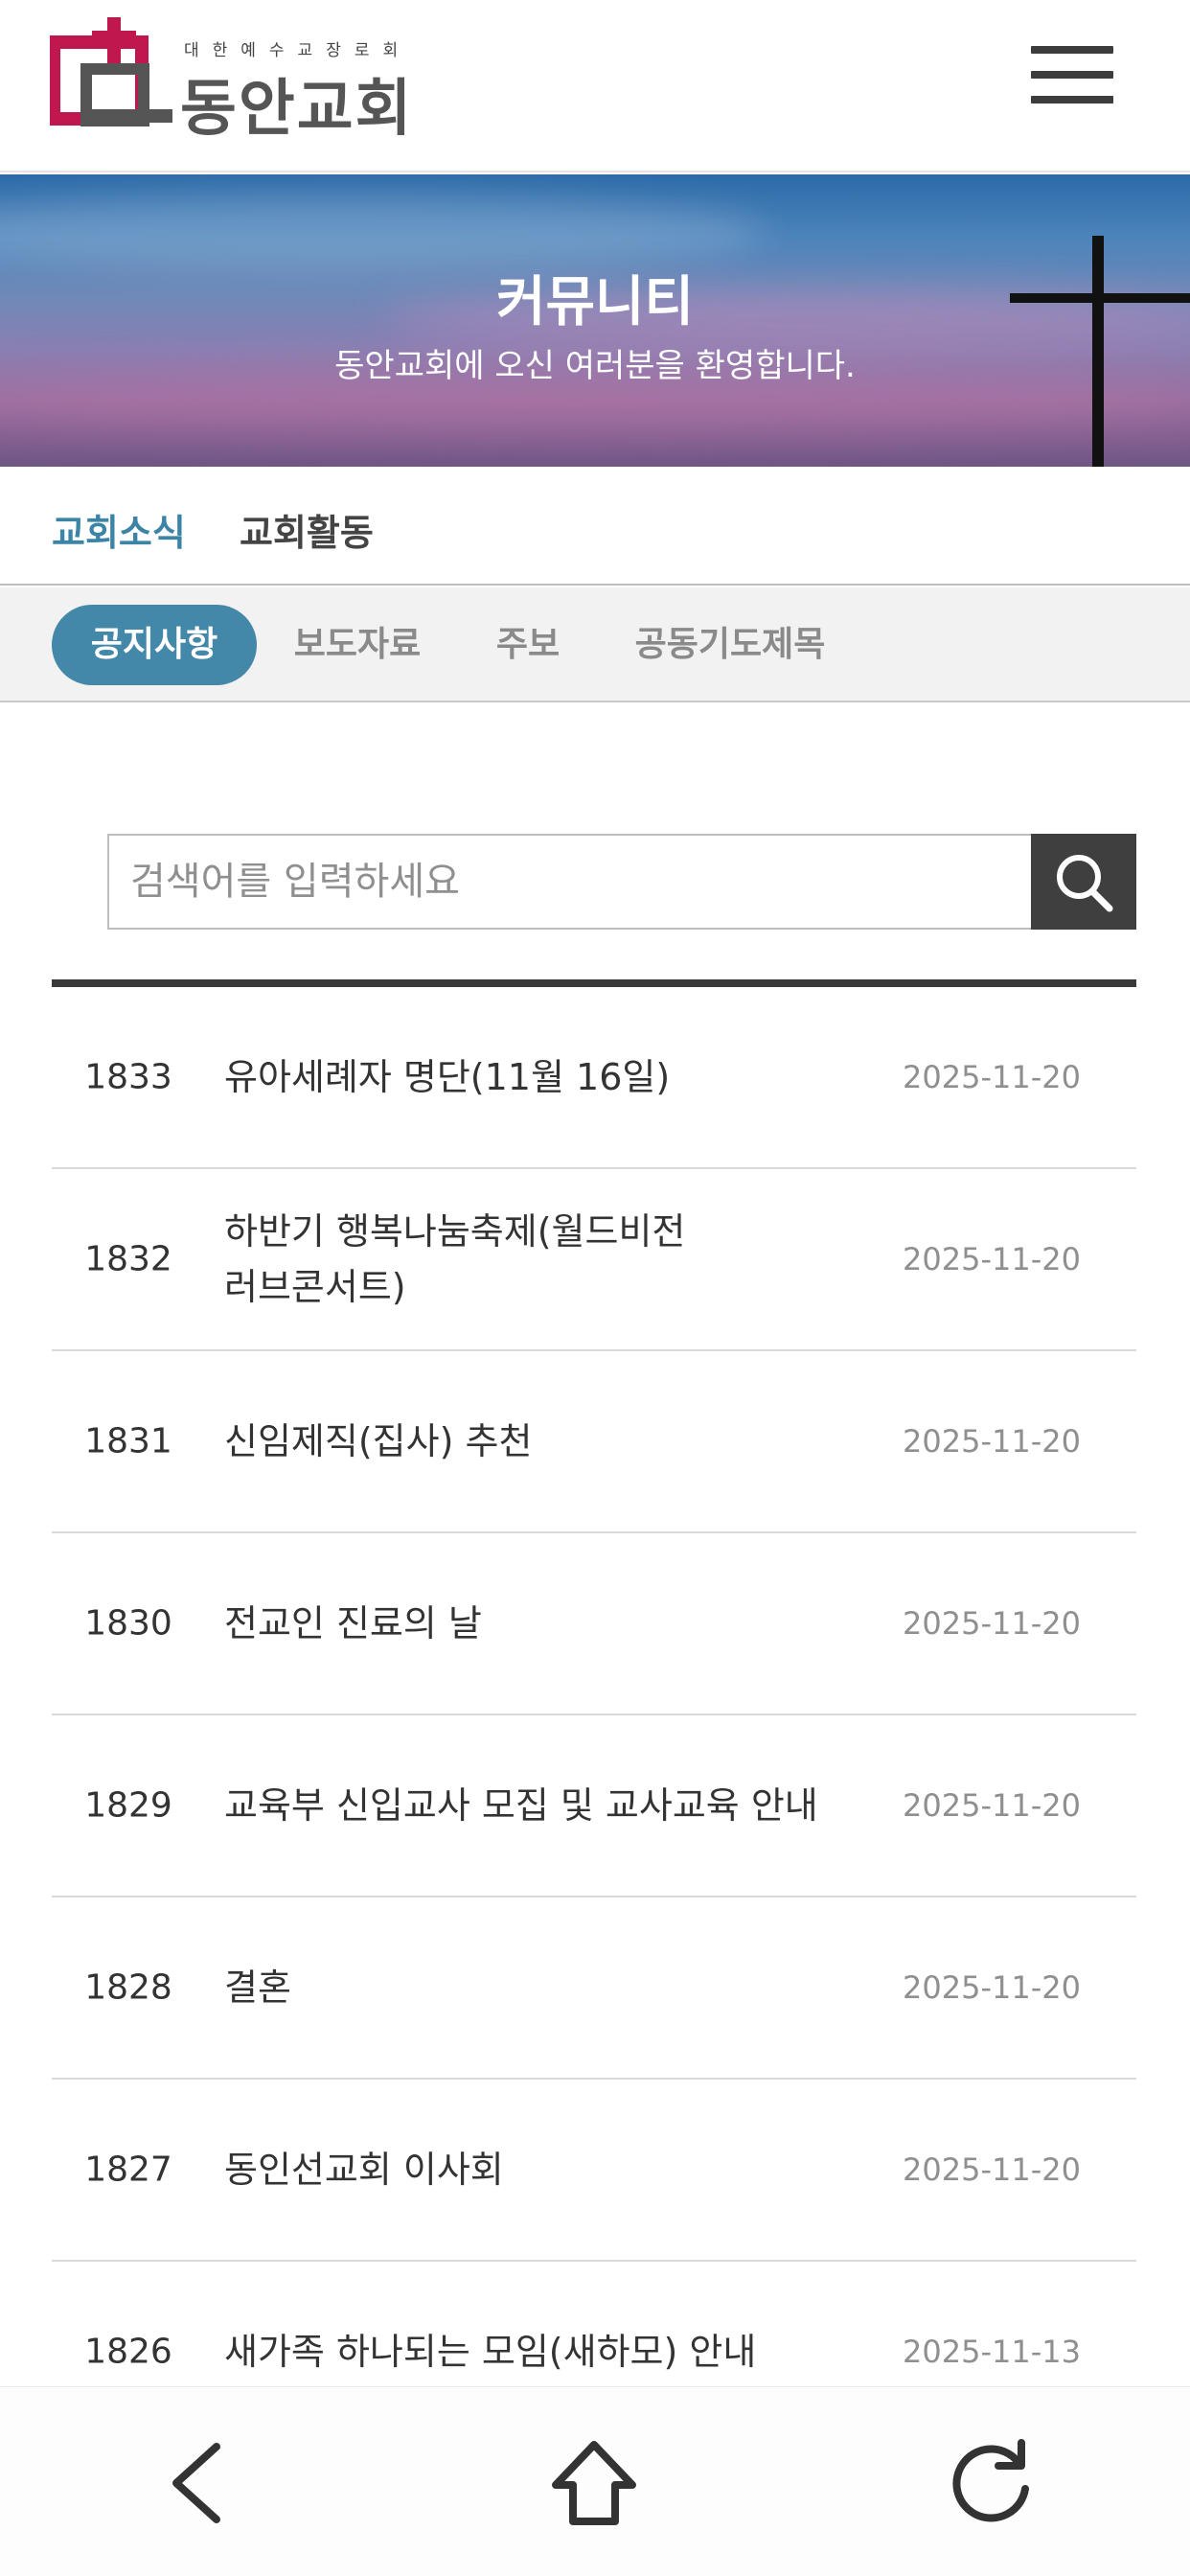  Describe the element at coordinates (512, 1077) in the screenshot. I see `notice-title: 유아세례자 명단(11월 16일)` at that location.